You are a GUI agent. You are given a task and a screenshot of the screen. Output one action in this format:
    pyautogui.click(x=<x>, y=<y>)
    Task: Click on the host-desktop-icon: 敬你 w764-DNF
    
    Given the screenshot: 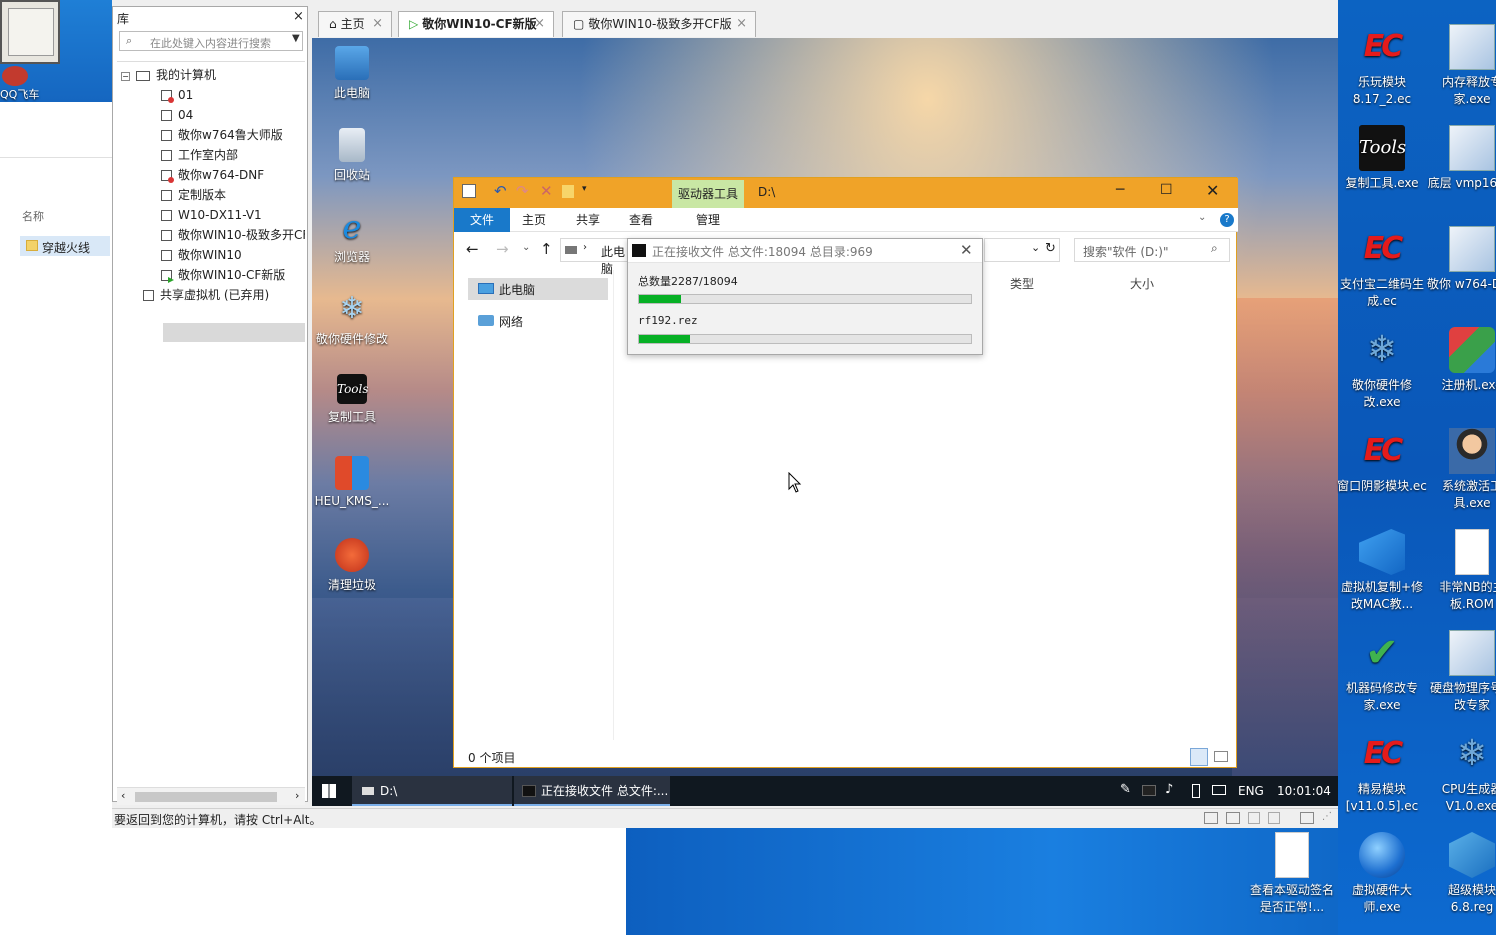 What is the action you would take?
    pyautogui.click(x=1461, y=259)
    